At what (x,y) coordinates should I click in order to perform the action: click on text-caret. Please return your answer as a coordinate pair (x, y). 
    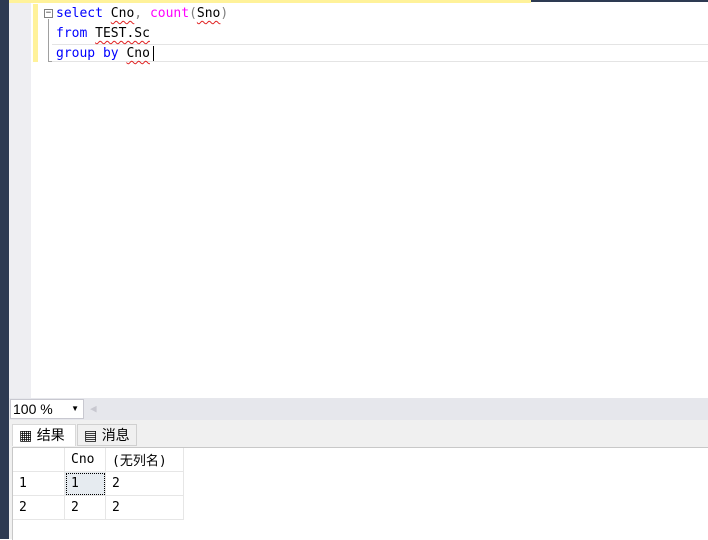
    Looking at the image, I should click on (153, 53).